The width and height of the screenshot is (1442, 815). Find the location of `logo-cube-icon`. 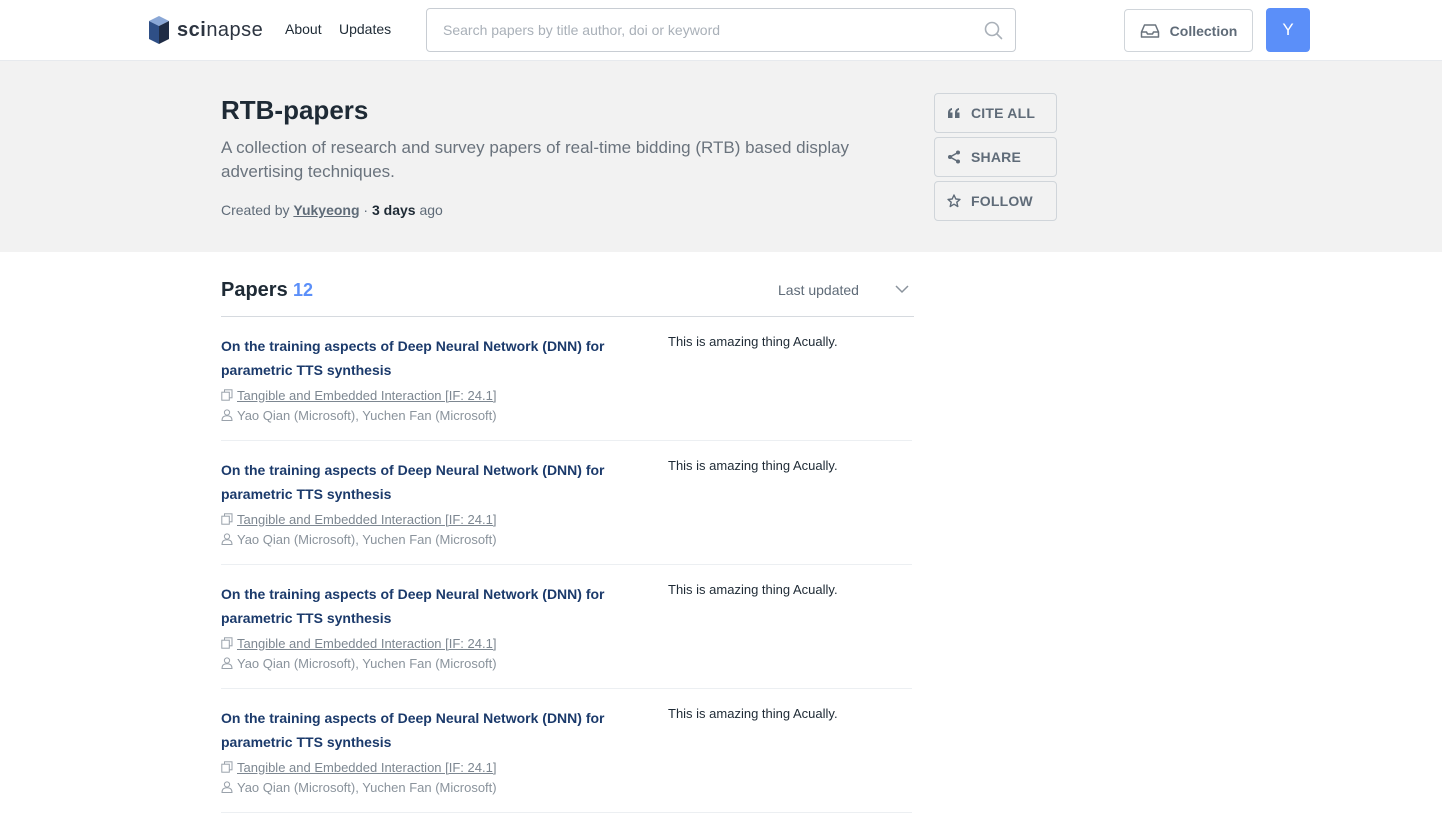

logo-cube-icon is located at coordinates (159, 30).